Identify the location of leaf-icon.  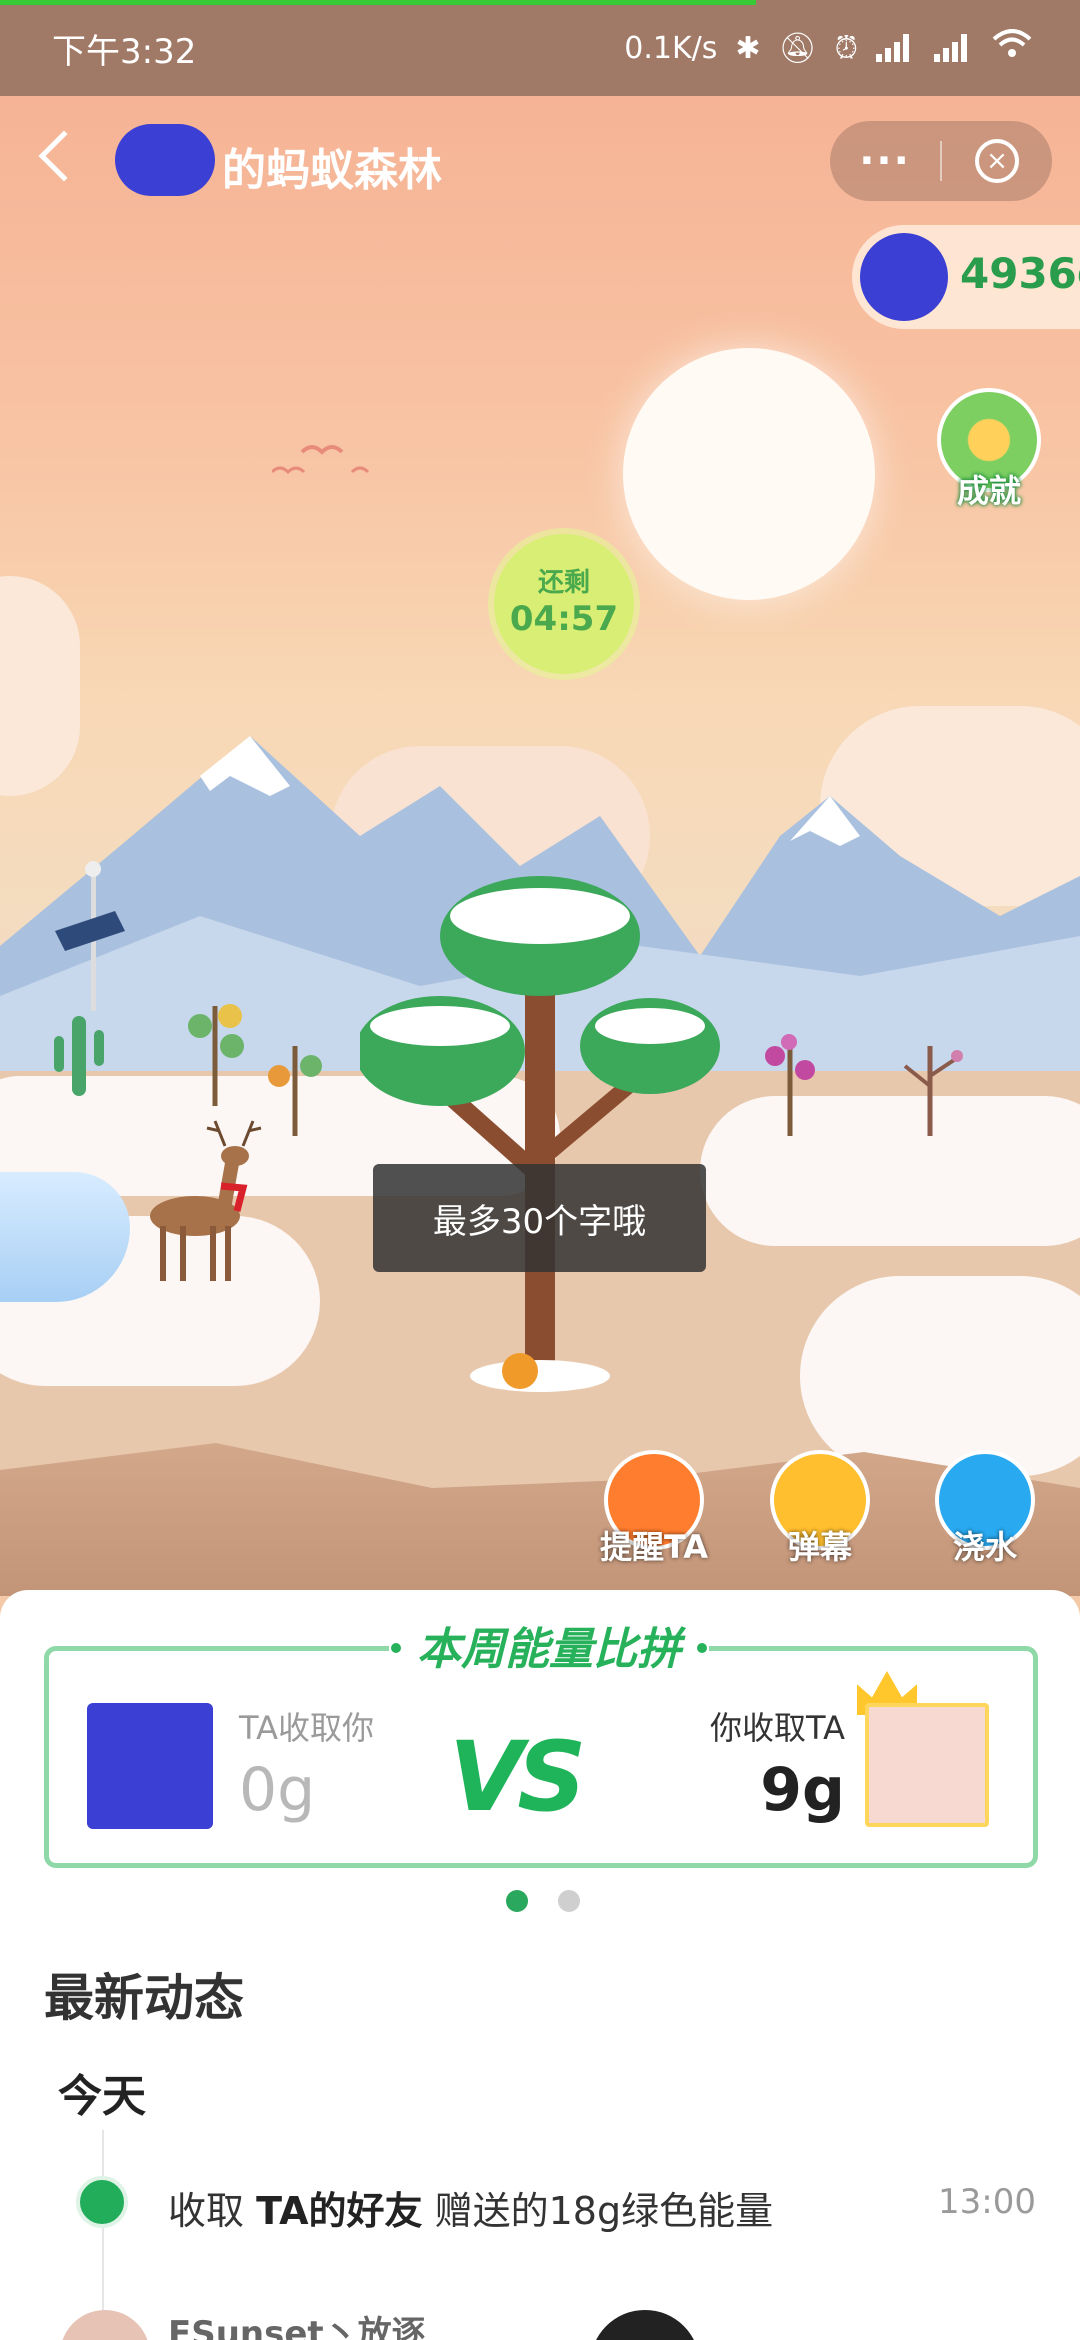
(102, 2202).